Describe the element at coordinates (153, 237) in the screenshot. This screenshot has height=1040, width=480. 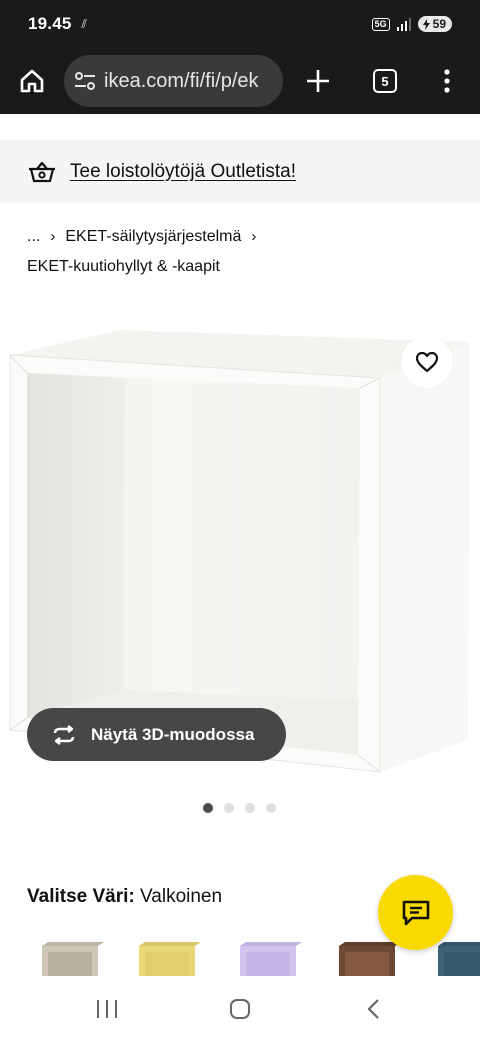
I see `breadcrumb-item-eket-system: EKET-säilytysjärjestelmä` at that location.